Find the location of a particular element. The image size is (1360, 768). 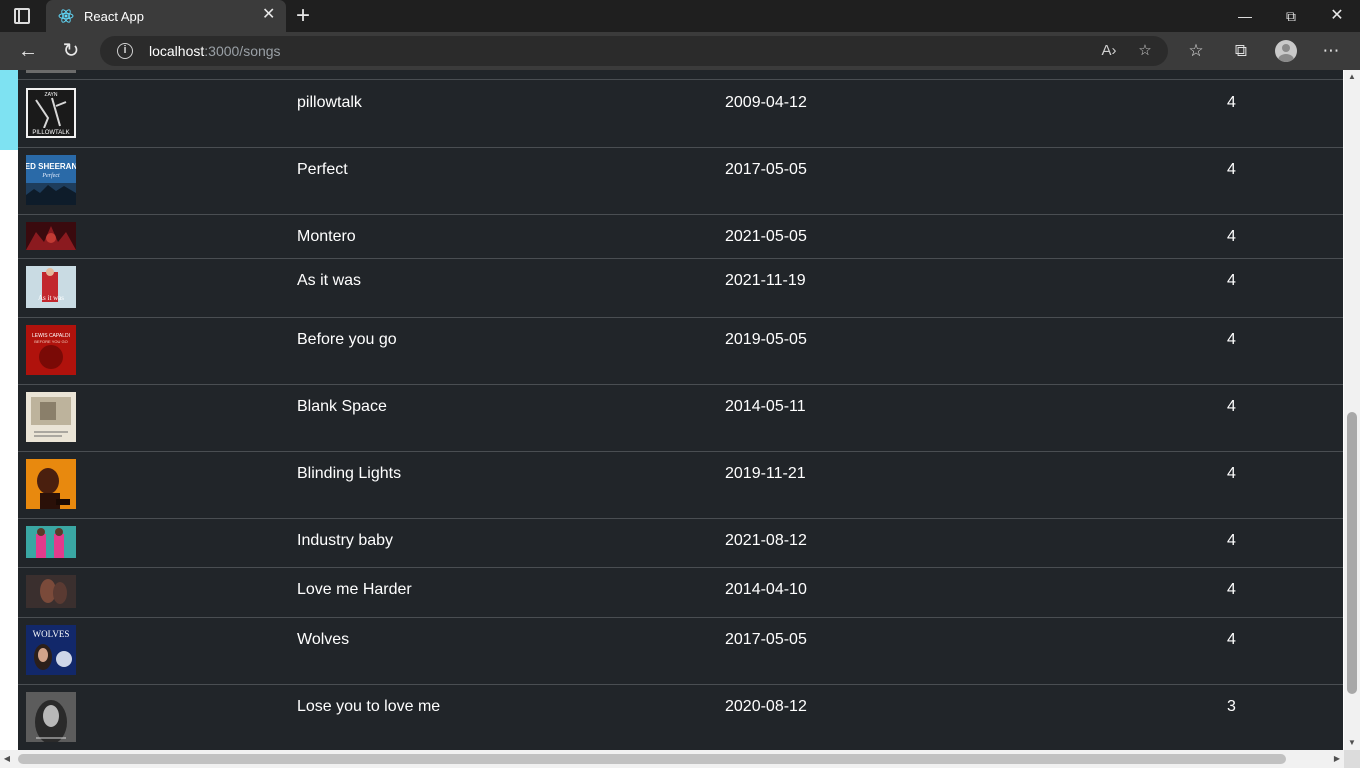

cover-label: As it was is located at coordinates (51, 298).